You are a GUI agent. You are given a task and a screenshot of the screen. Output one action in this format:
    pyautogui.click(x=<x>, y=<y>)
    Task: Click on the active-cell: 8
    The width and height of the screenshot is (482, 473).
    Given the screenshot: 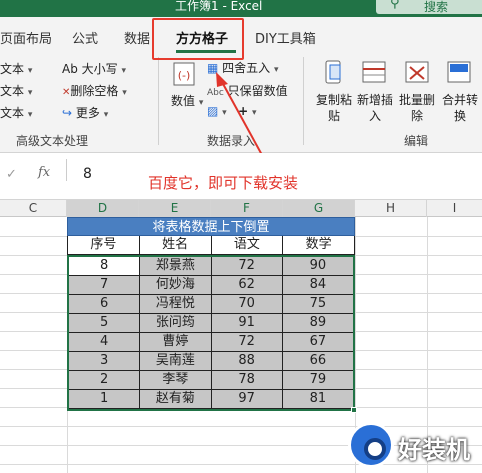 What is the action you would take?
    pyautogui.click(x=105, y=266)
    